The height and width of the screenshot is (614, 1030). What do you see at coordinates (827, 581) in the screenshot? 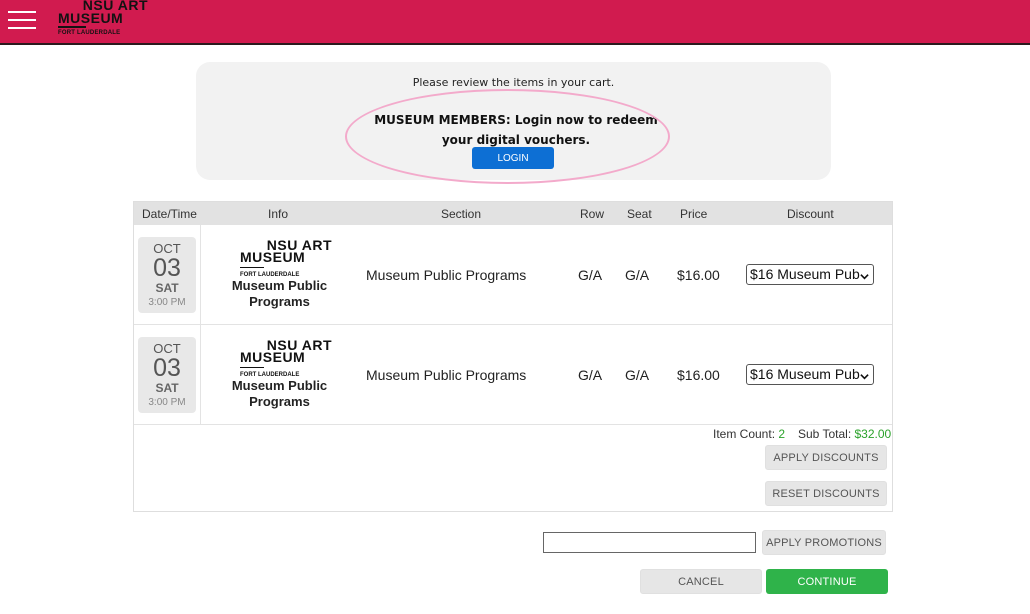
I see `continue-button: CONTINUE` at bounding box center [827, 581].